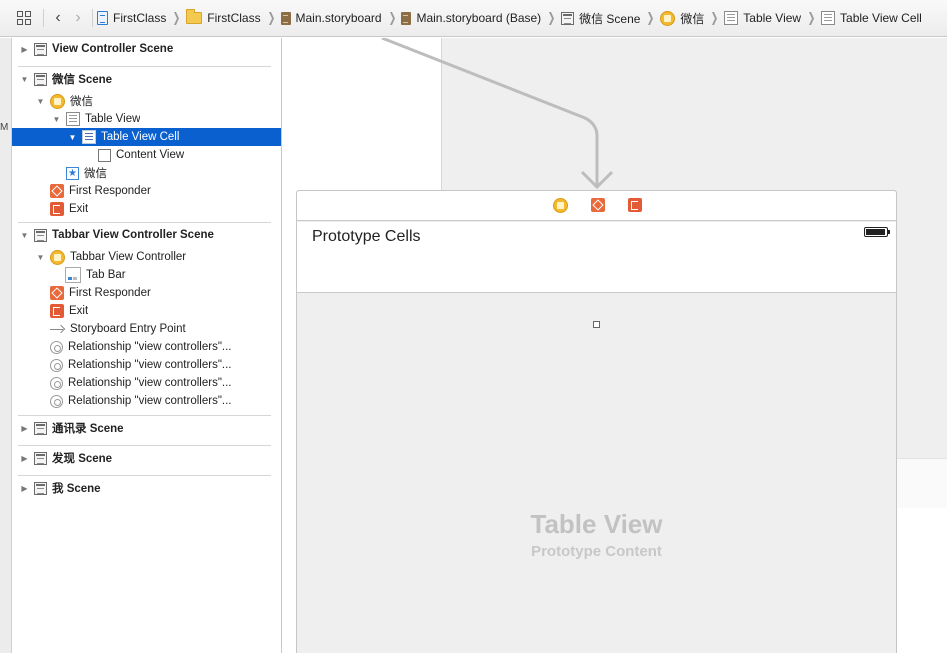  I want to click on breadcrumb-folder: FirstClass, so click(225, 18).